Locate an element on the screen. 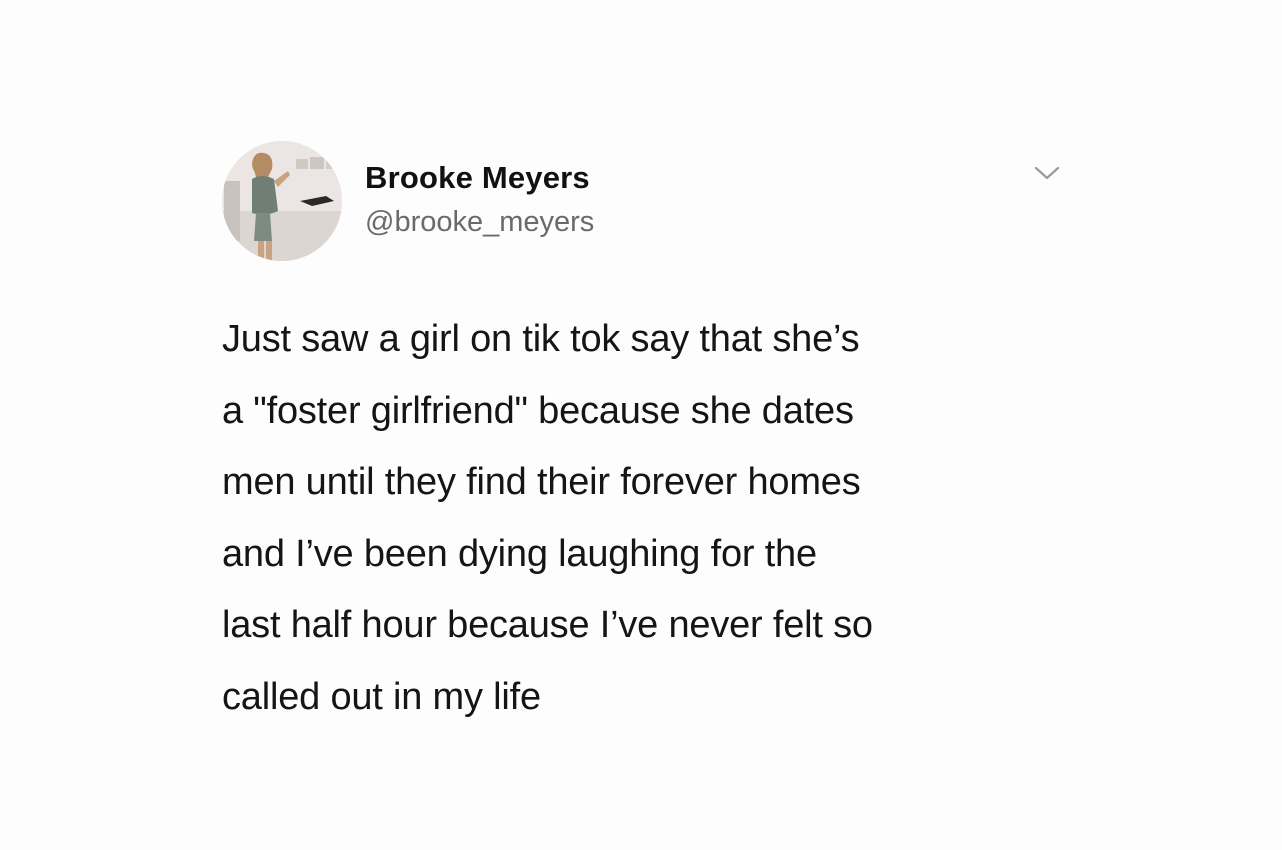 Image resolution: width=1282 pixels, height=850 pixels. author-handle: @brooke_meyers is located at coordinates (479, 222).